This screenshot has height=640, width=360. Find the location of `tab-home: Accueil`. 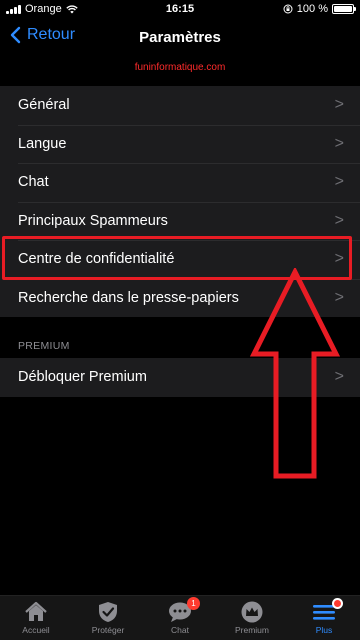

tab-home: Accueil is located at coordinates (36, 618).